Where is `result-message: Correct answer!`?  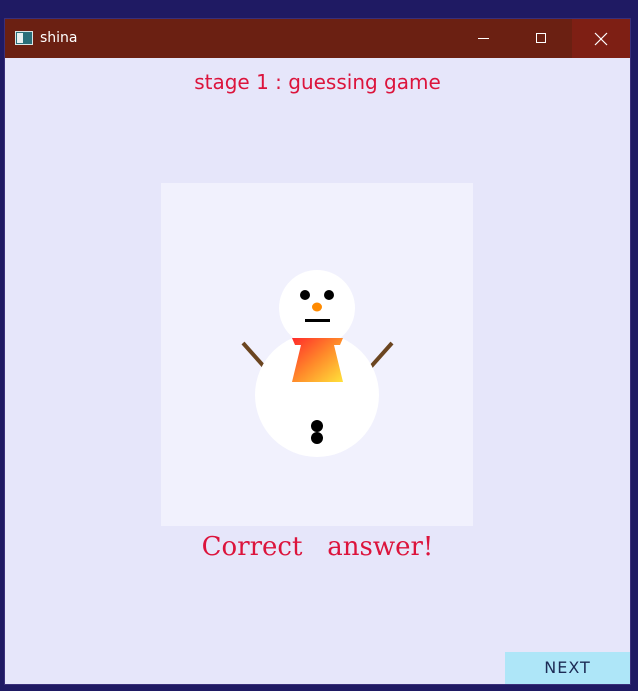 result-message: Correct answer! is located at coordinates (317, 547).